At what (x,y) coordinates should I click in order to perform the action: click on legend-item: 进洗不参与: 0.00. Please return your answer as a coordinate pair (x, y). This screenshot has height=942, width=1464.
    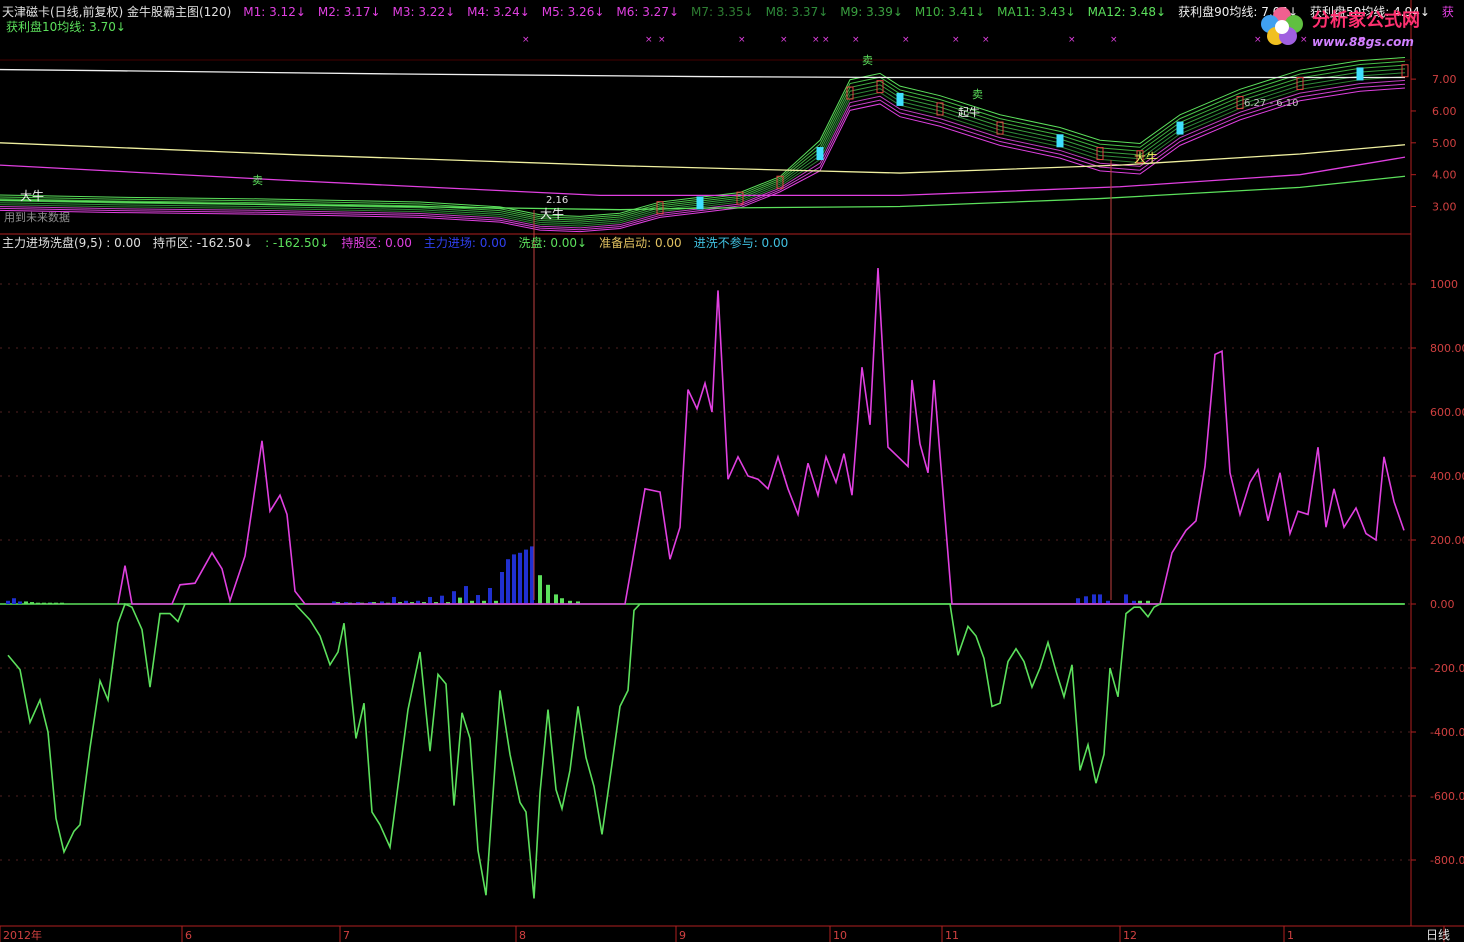
    Looking at the image, I should click on (741, 243).